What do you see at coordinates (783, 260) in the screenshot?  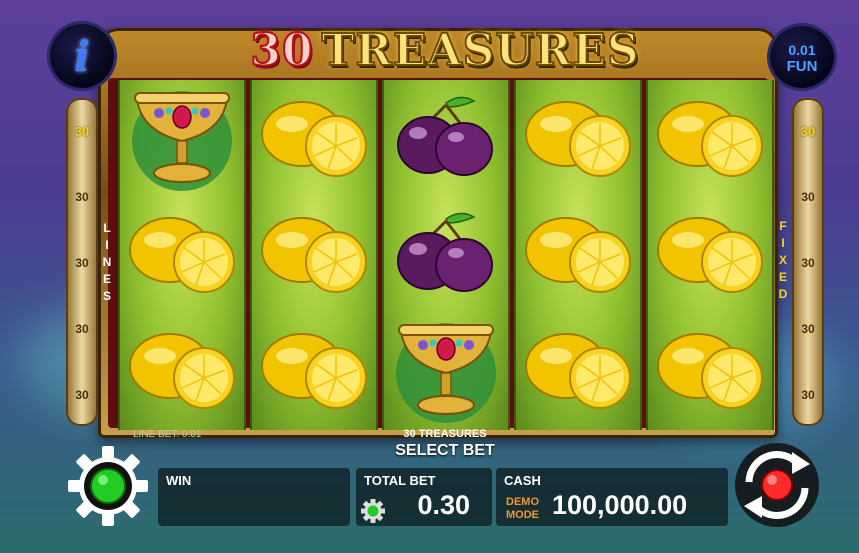 I see `fixed-label: FIXED` at bounding box center [783, 260].